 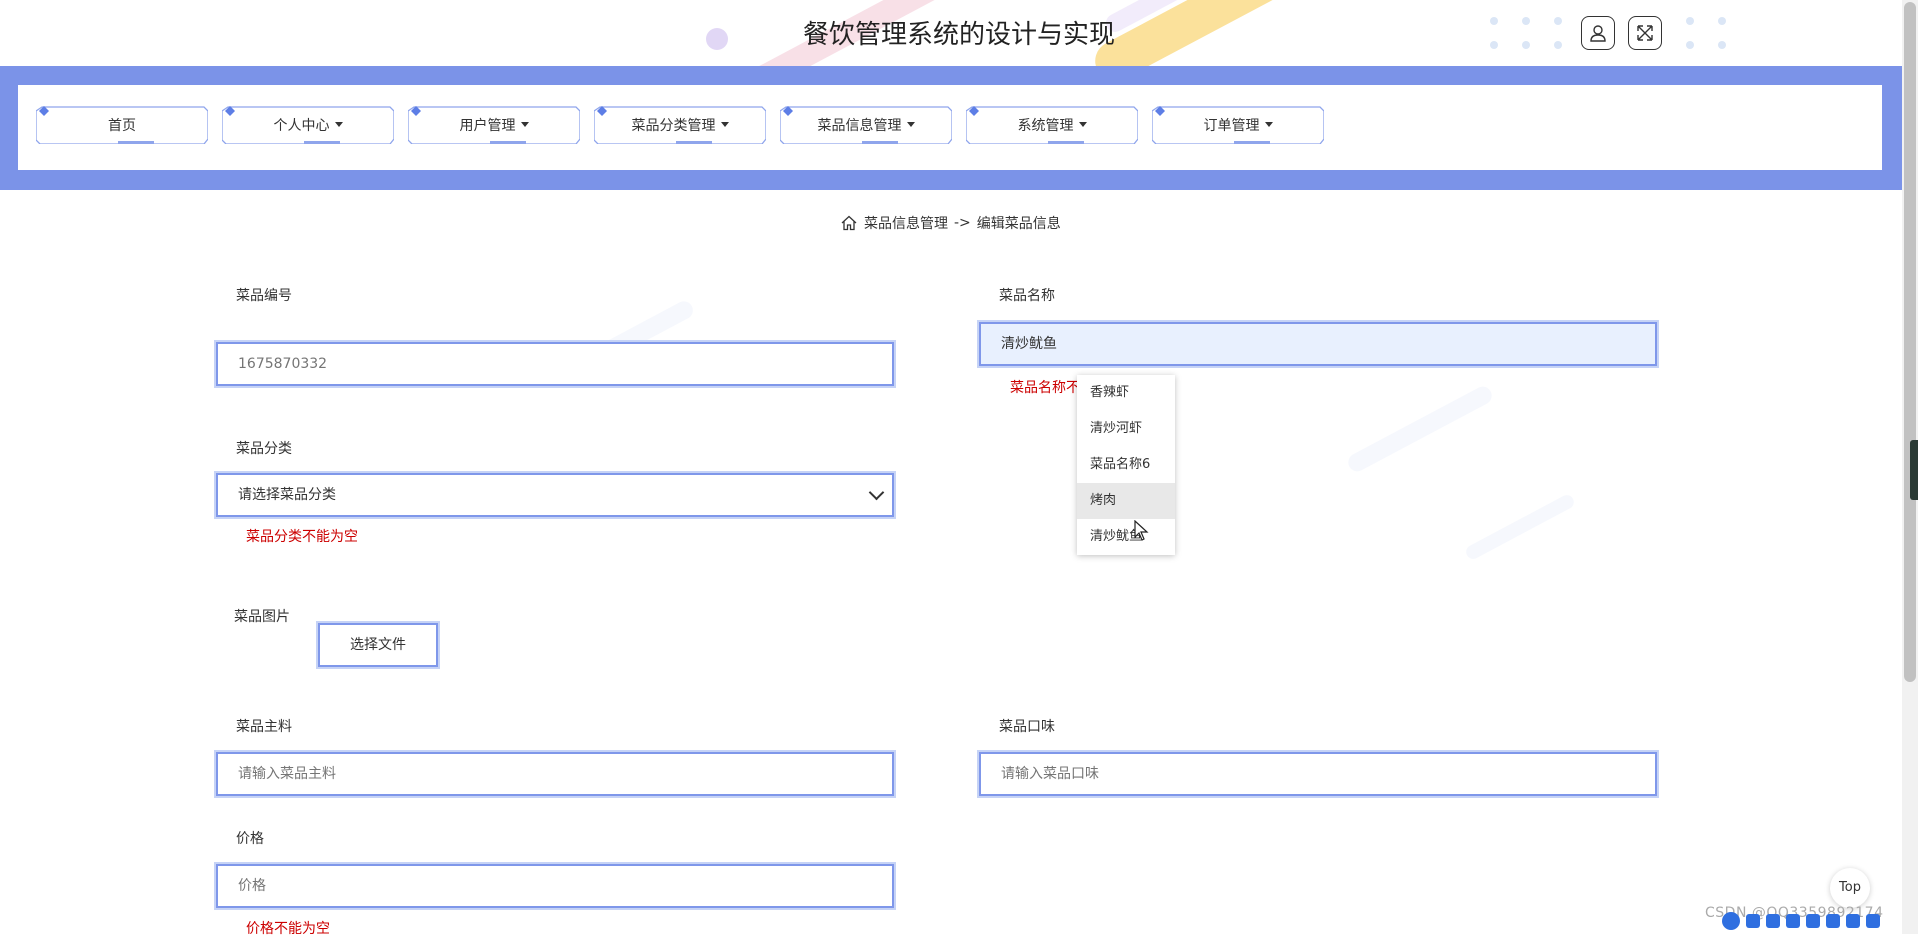 What do you see at coordinates (1126, 501) in the screenshot?
I see `autocomplete-option-hovered: 烤肉` at bounding box center [1126, 501].